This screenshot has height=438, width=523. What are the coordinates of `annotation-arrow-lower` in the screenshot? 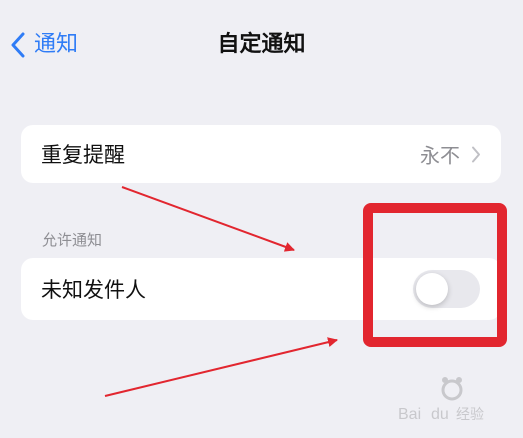 It's located at (221, 367).